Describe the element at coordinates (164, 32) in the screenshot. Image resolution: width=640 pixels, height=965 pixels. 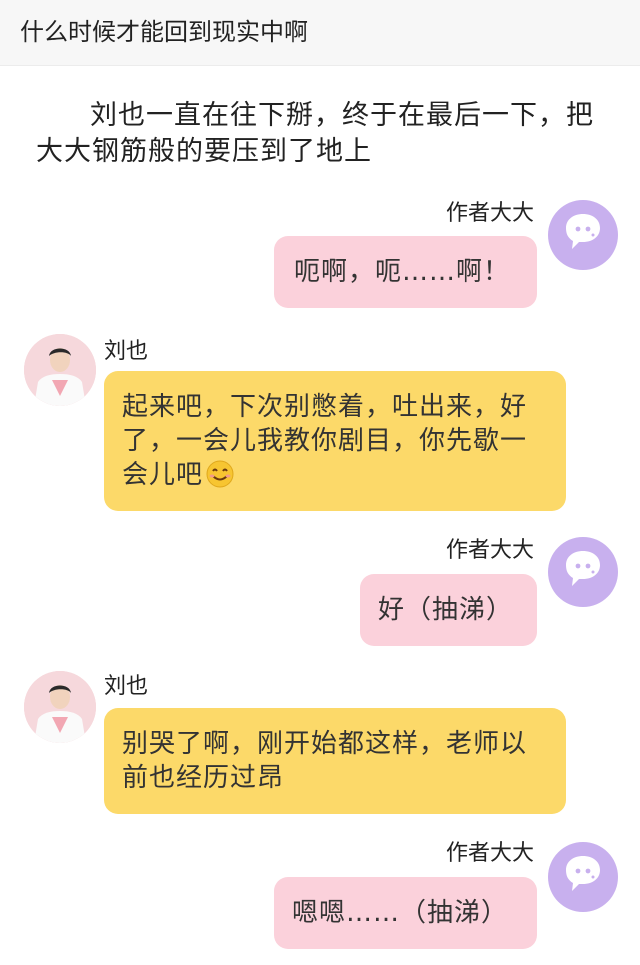
I see `page-title: 什么时候才能回到现实中啊` at that location.